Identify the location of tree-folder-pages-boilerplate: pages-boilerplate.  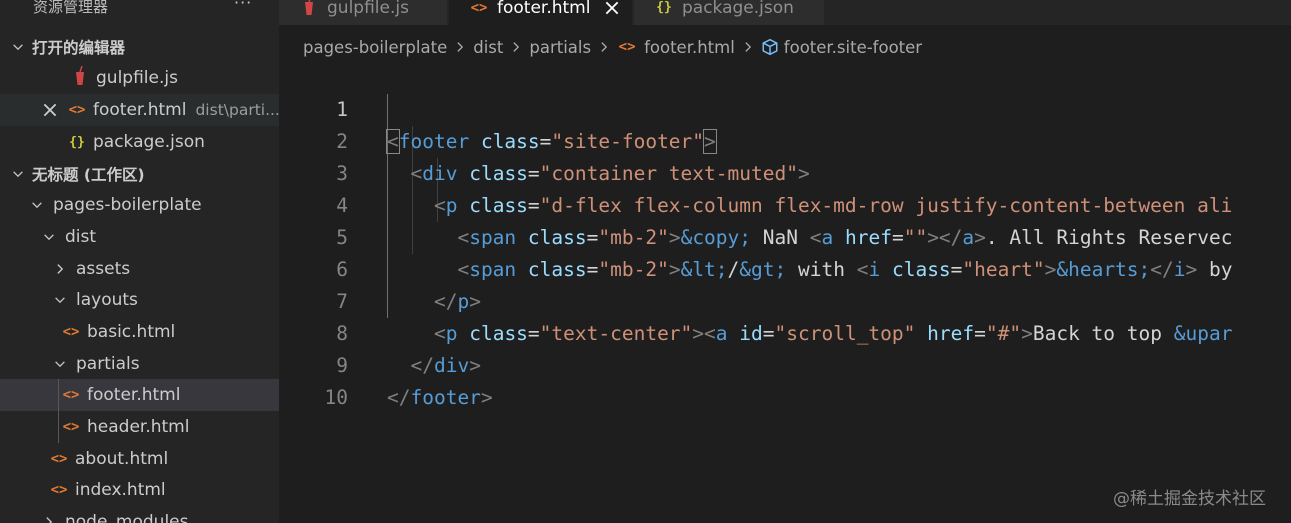
(139, 205).